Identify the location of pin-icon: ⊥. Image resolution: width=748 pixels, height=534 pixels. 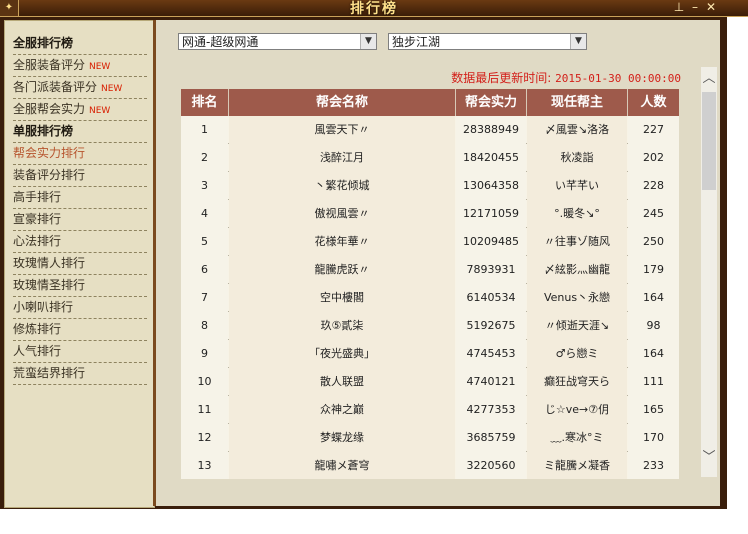
(679, 7).